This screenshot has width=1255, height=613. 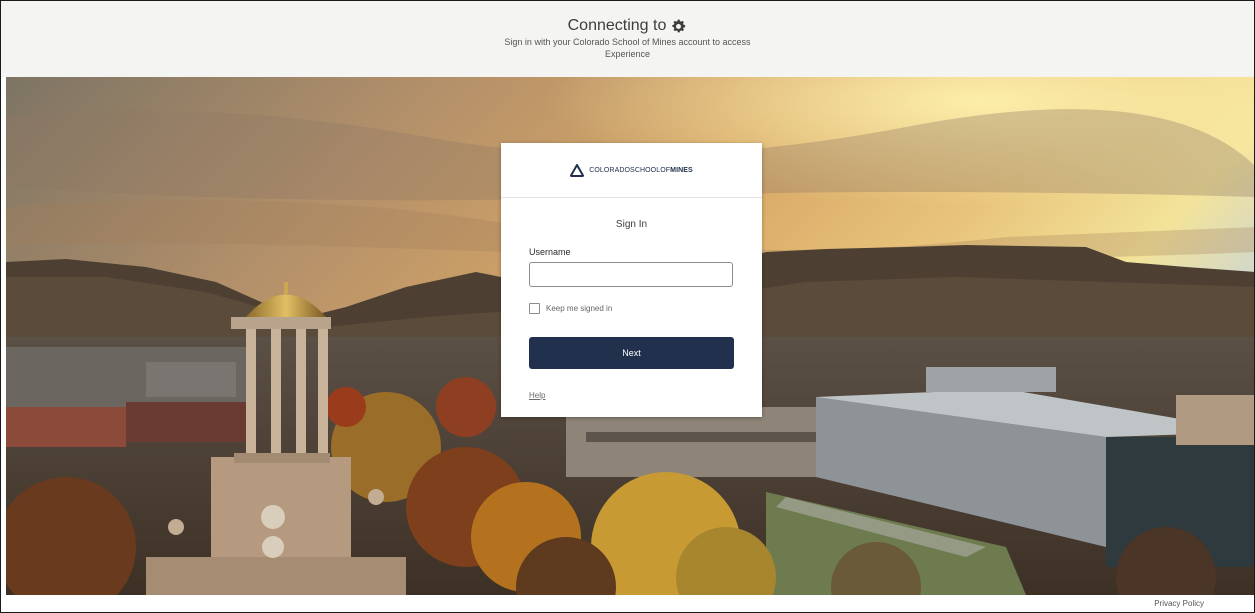 I want to click on keep-signed-in-row: Keep me signed in, so click(x=570, y=308).